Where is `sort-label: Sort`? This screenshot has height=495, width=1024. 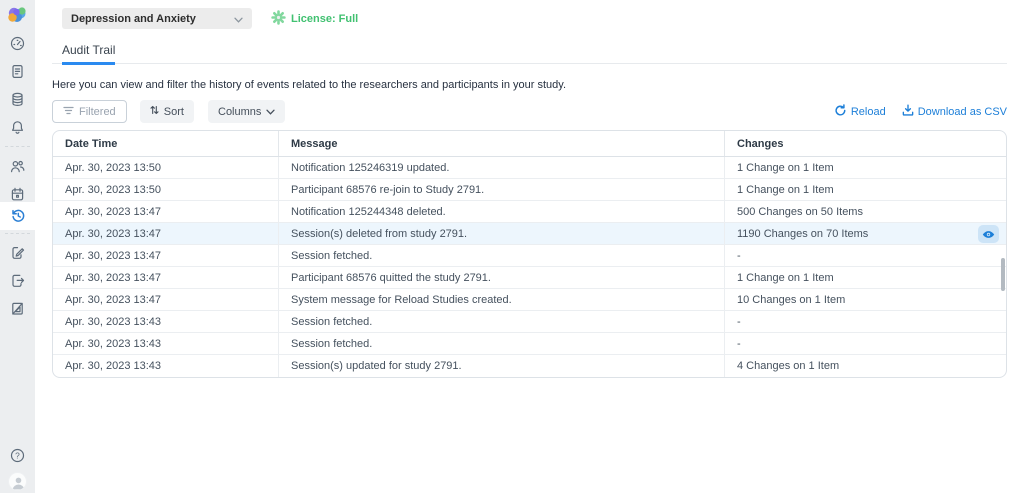
sort-label: Sort is located at coordinates (173, 111).